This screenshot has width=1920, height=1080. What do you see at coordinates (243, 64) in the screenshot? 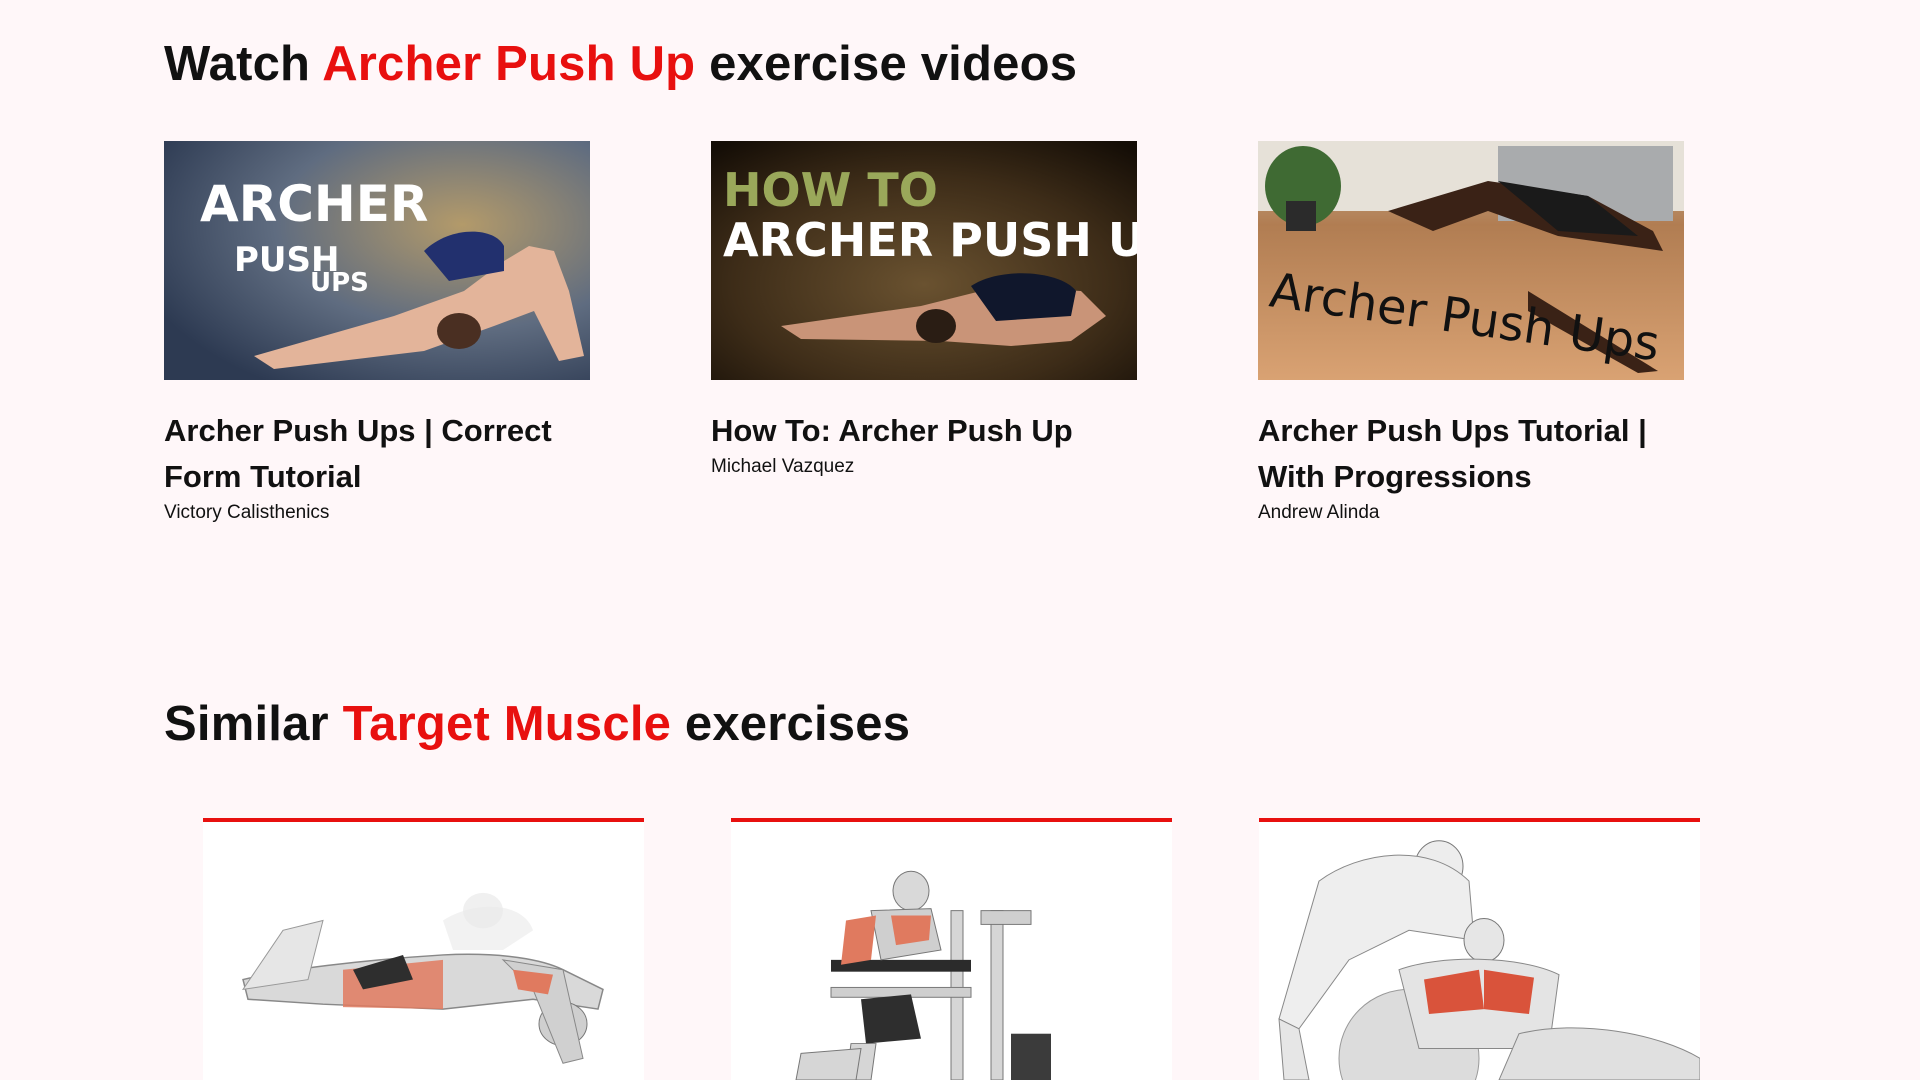
I see `videos-title-prefix: Watch` at bounding box center [243, 64].